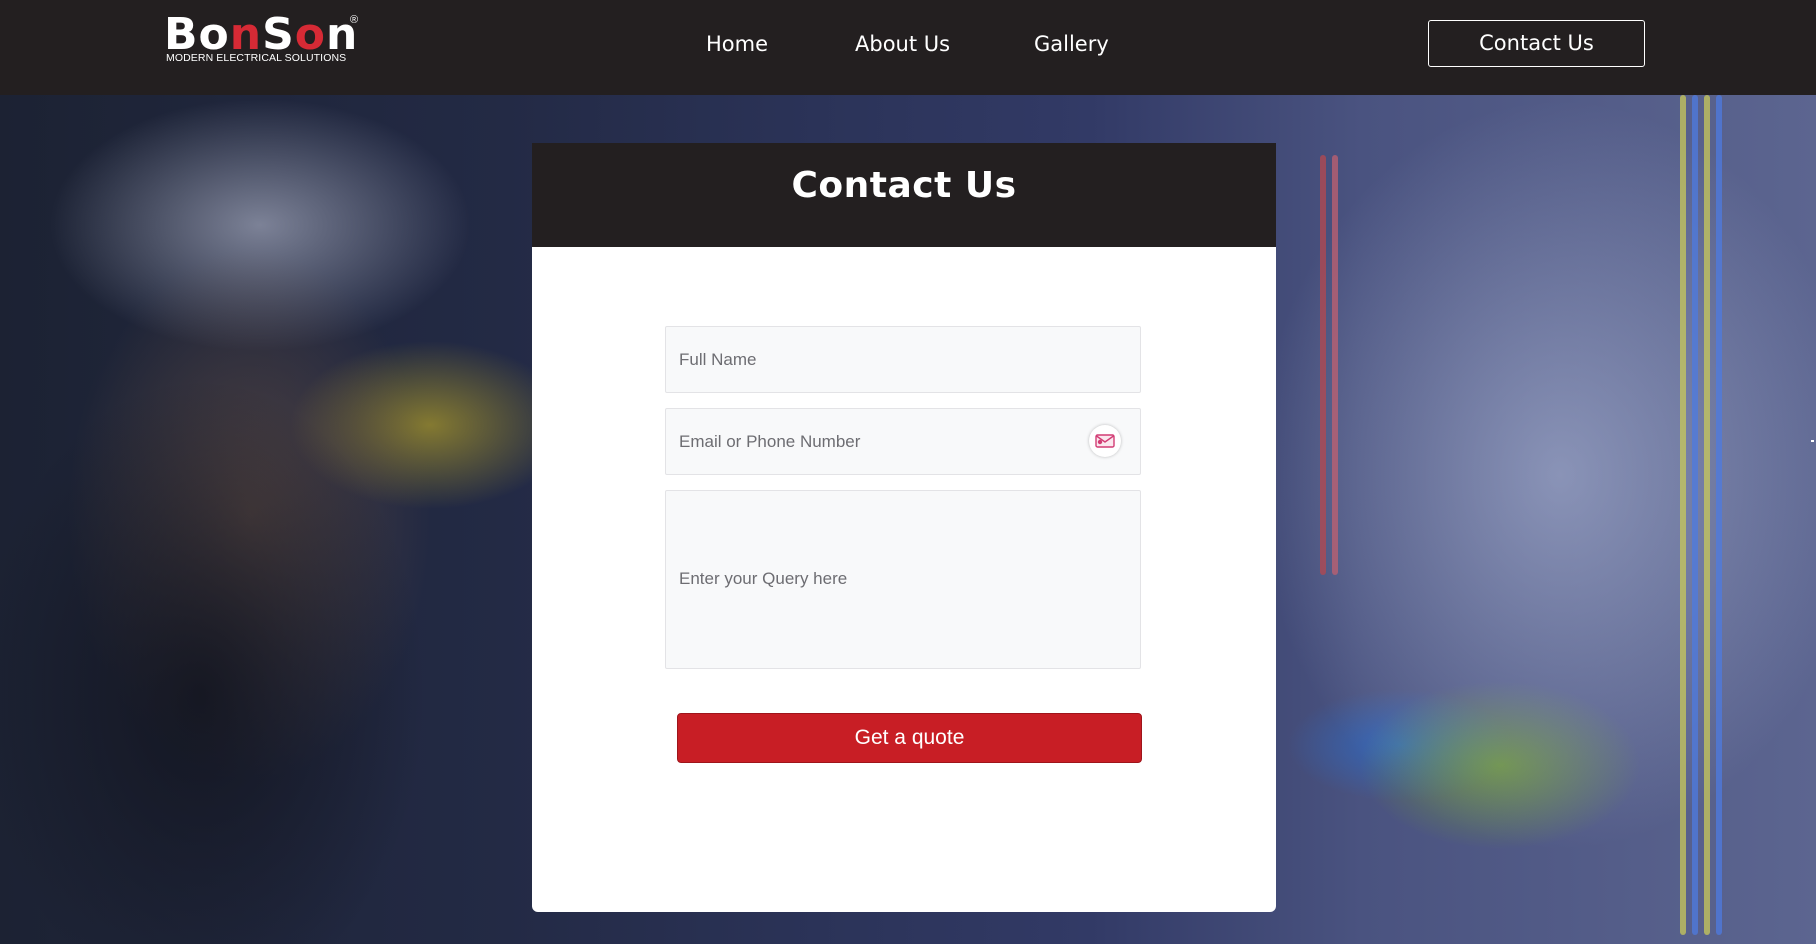 Image resolution: width=1816 pixels, height=944 pixels. I want to click on nav-home: Home, so click(737, 44).